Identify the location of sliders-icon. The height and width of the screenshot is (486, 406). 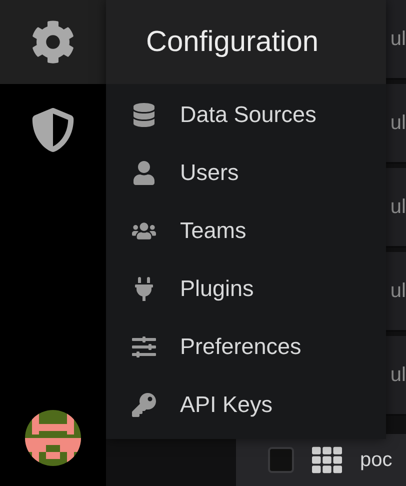
(144, 347).